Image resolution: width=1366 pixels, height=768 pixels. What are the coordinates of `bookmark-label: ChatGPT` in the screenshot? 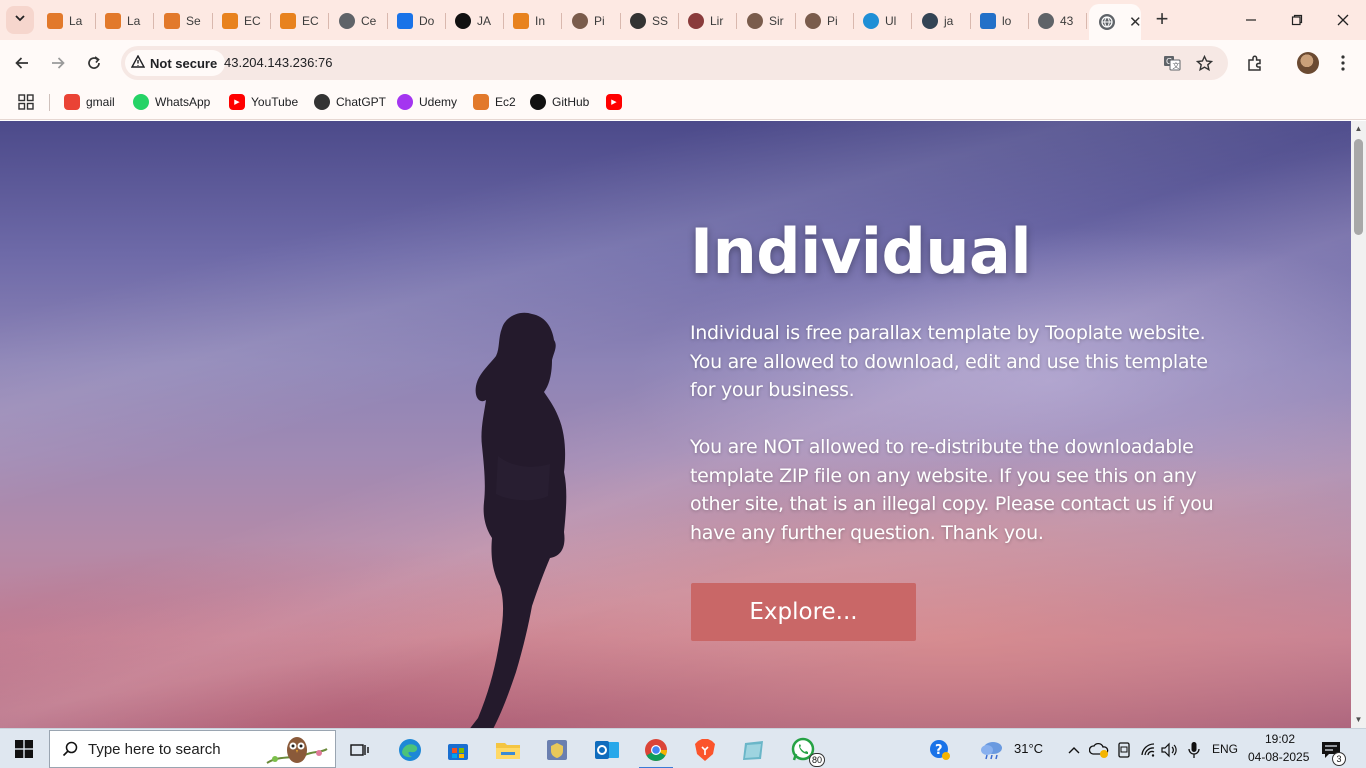 It's located at (361, 102).